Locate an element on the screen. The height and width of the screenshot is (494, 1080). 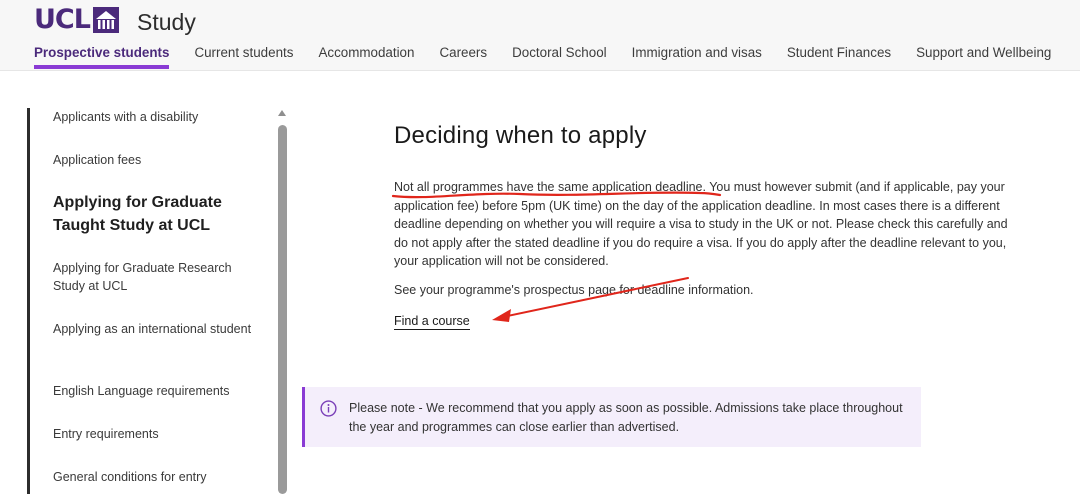
ucl-portico-logo-icon is located at coordinates (105, 19).